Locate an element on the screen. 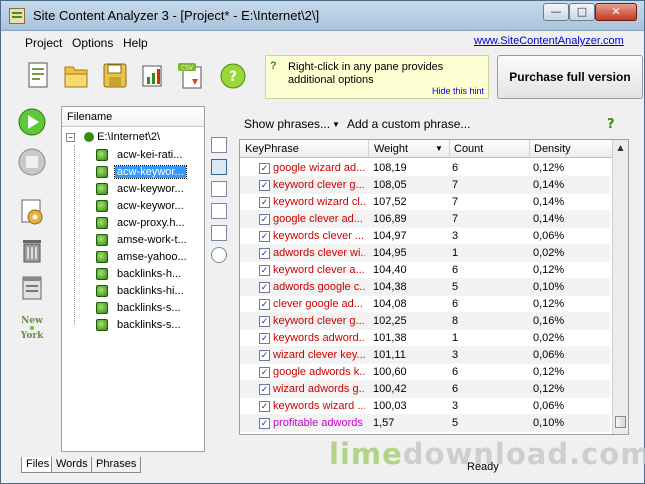 The height and width of the screenshot is (484, 645). new-project-icon is located at coordinates (39, 76).